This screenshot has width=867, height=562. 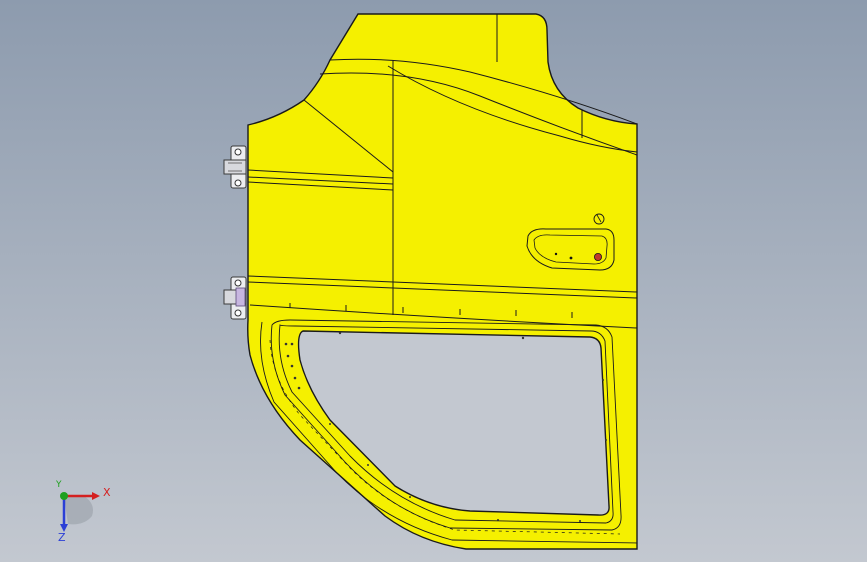 What do you see at coordinates (62, 537) in the screenshot?
I see `triad-z-label: Z` at bounding box center [62, 537].